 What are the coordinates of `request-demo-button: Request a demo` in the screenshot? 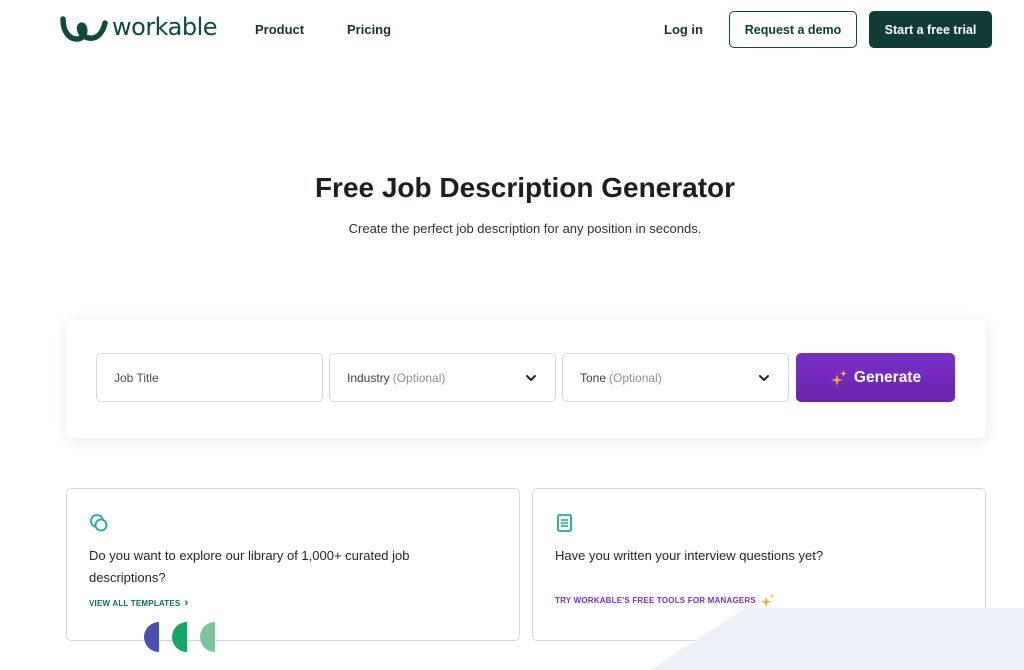 It's located at (793, 29).